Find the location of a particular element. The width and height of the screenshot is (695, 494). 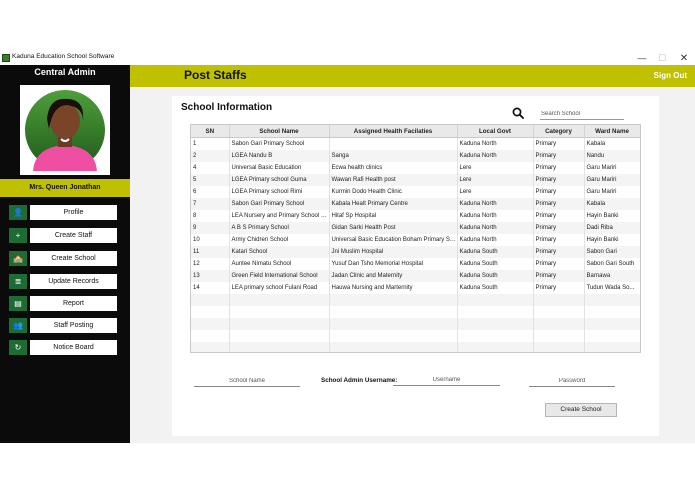

user-name-bar: Mrs. Queen Jonathan is located at coordinates (65, 188).